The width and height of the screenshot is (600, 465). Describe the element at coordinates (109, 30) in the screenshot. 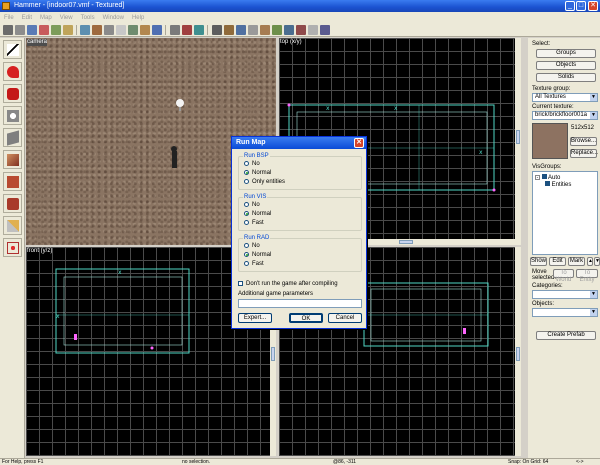

I see `ungroup-icon` at that location.